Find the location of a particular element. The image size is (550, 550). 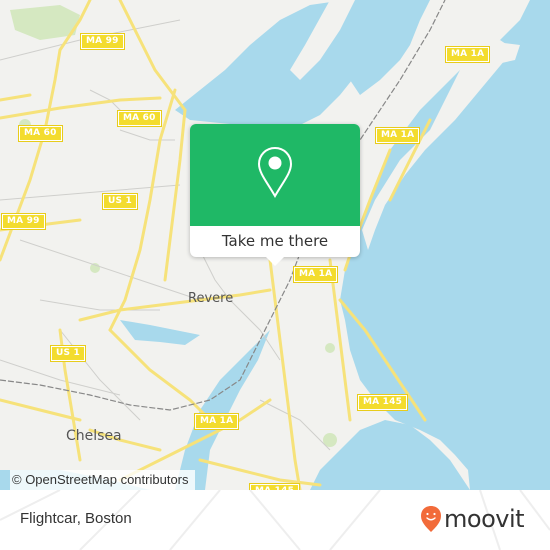

road-shield-us1-north: US 1 is located at coordinates (120, 201).